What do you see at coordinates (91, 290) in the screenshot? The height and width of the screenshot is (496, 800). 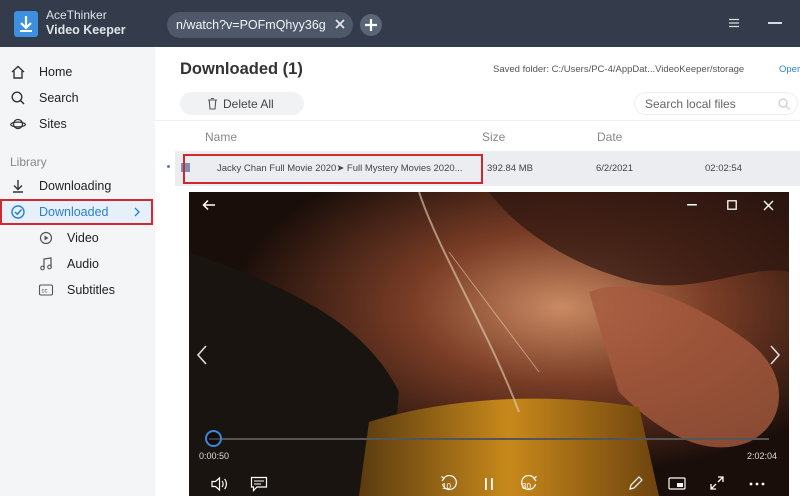 I see `sidebar-item-label: Subtitles` at bounding box center [91, 290].